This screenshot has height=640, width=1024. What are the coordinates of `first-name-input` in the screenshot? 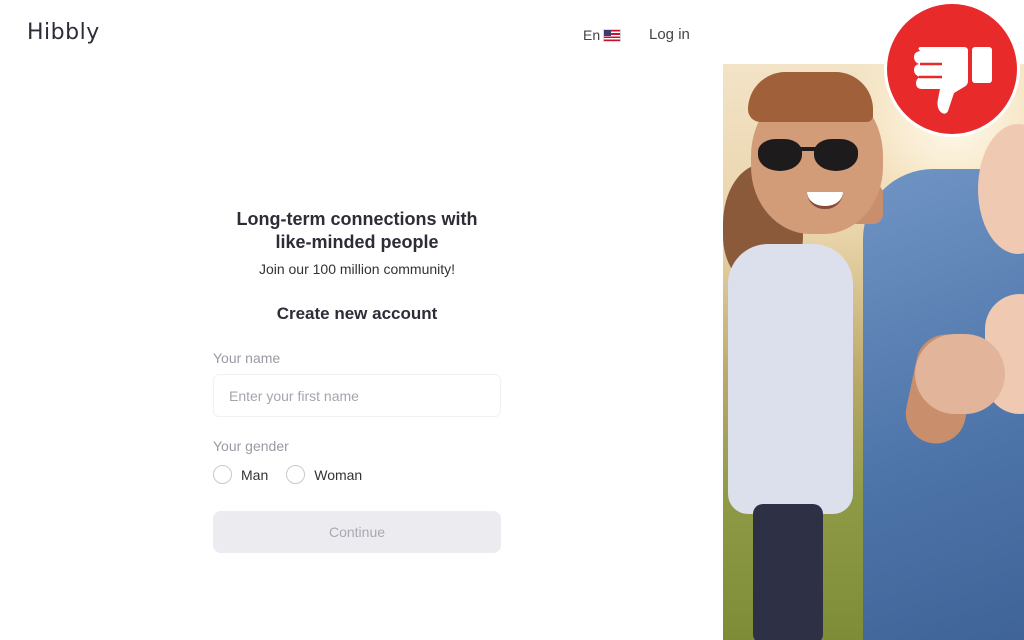 It's located at (357, 395).